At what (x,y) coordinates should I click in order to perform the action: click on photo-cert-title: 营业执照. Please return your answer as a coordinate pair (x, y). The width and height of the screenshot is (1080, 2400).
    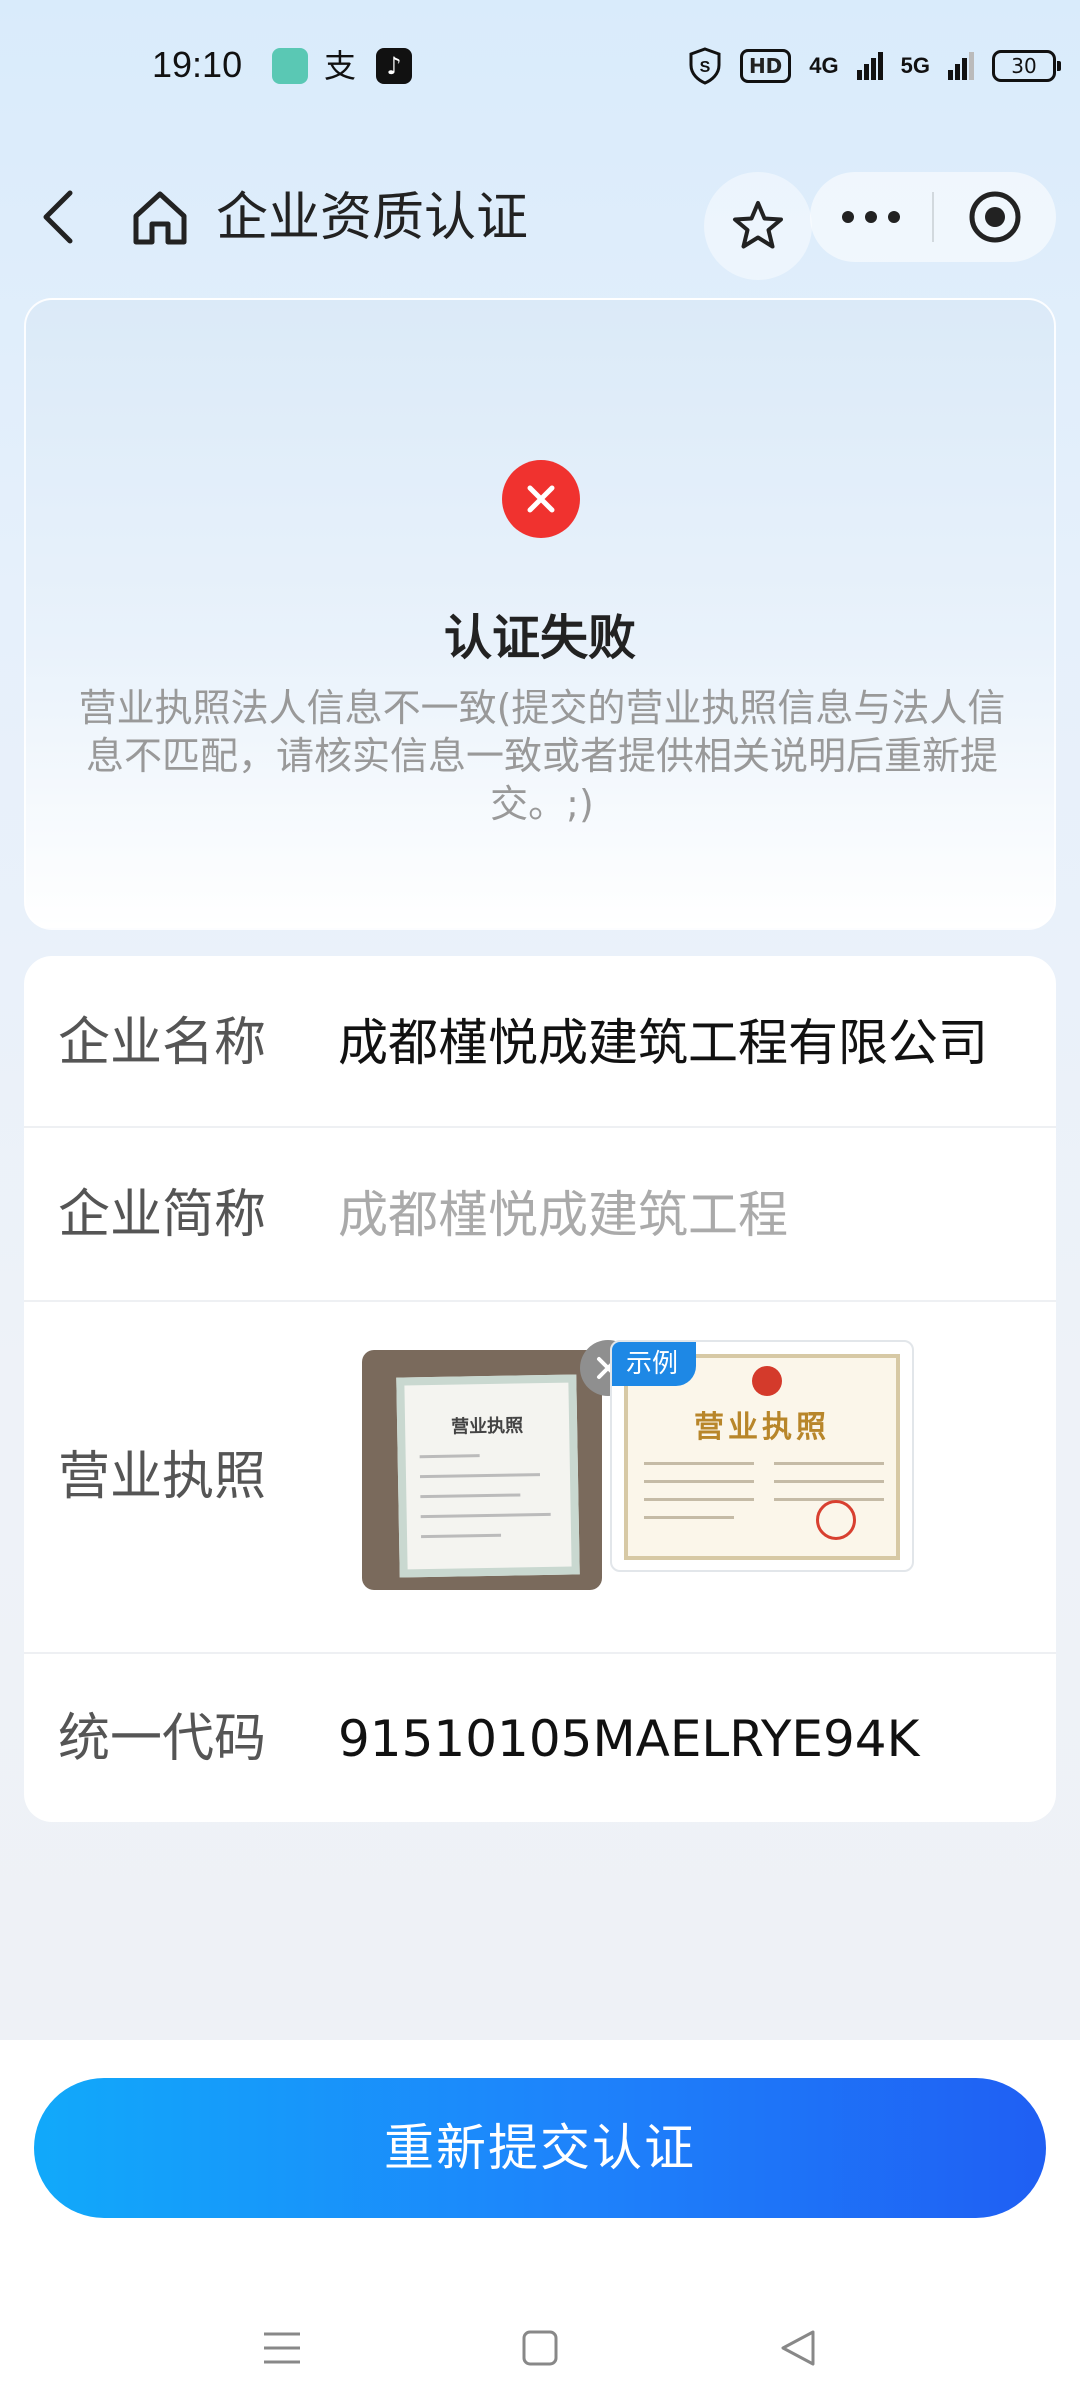
    Looking at the image, I should click on (487, 1426).